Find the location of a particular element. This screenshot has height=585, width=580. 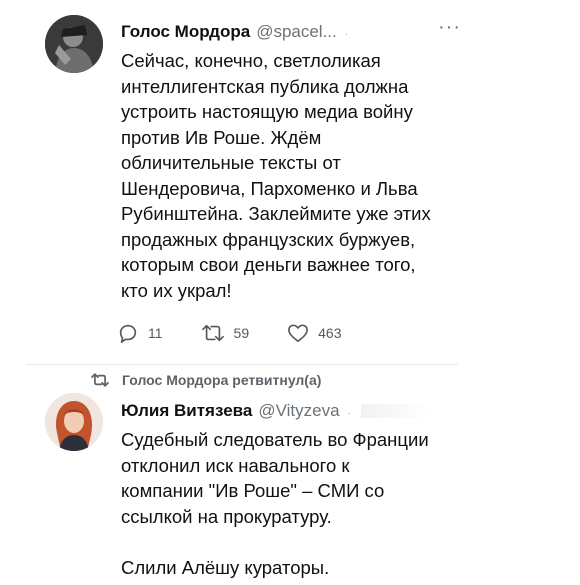

tweet-actions: 11 59 463 is located at coordinates (248, 333).